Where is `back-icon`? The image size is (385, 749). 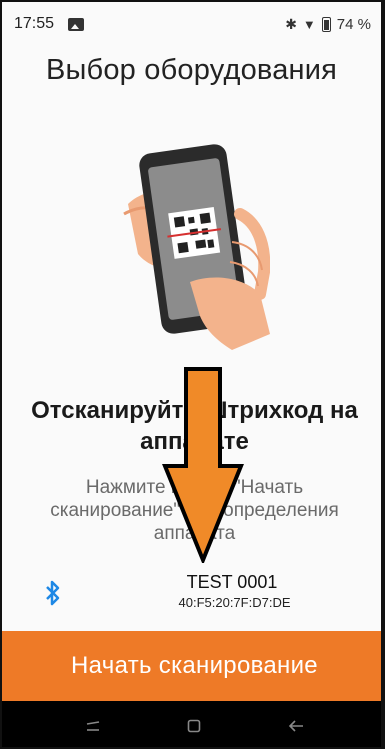 back-icon is located at coordinates (296, 726).